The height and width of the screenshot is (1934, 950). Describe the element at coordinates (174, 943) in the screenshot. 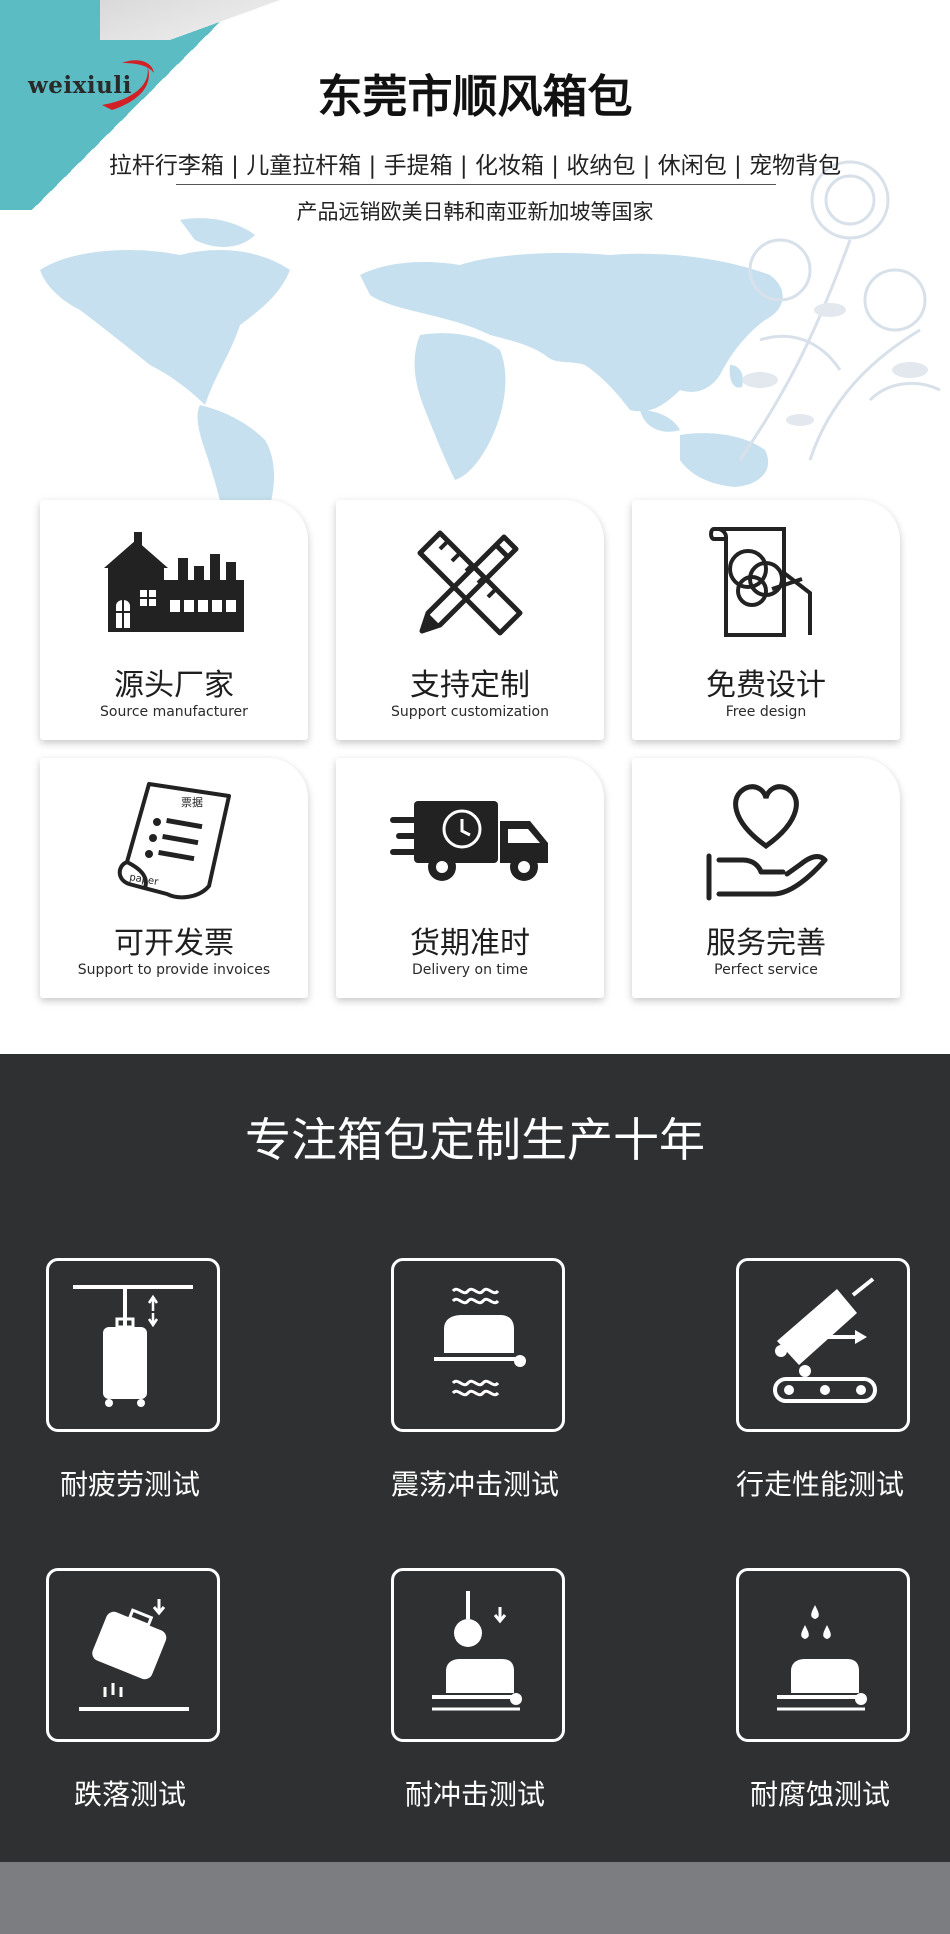

I see `feature-title: 可开发票` at that location.